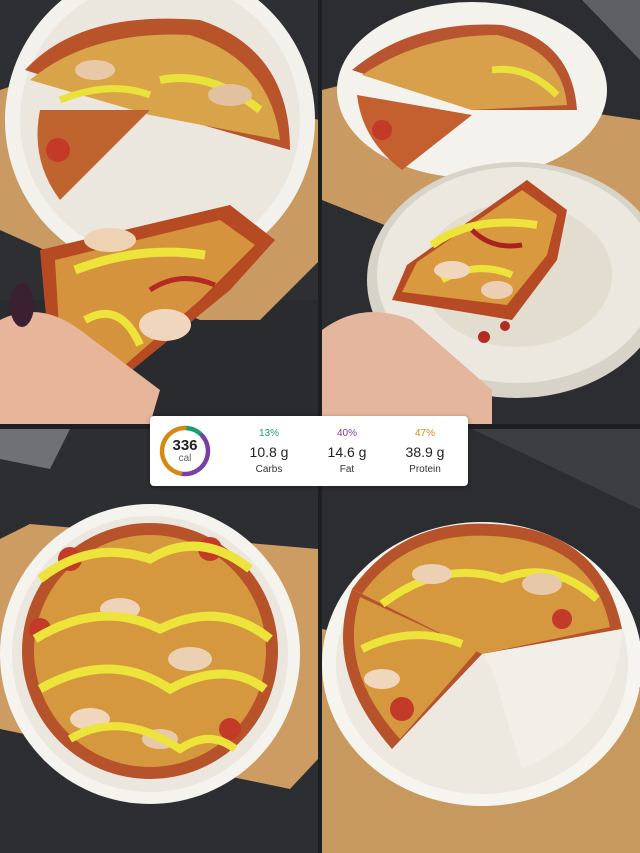 This screenshot has height=853, width=640. I want to click on fat-label: Fat, so click(347, 469).